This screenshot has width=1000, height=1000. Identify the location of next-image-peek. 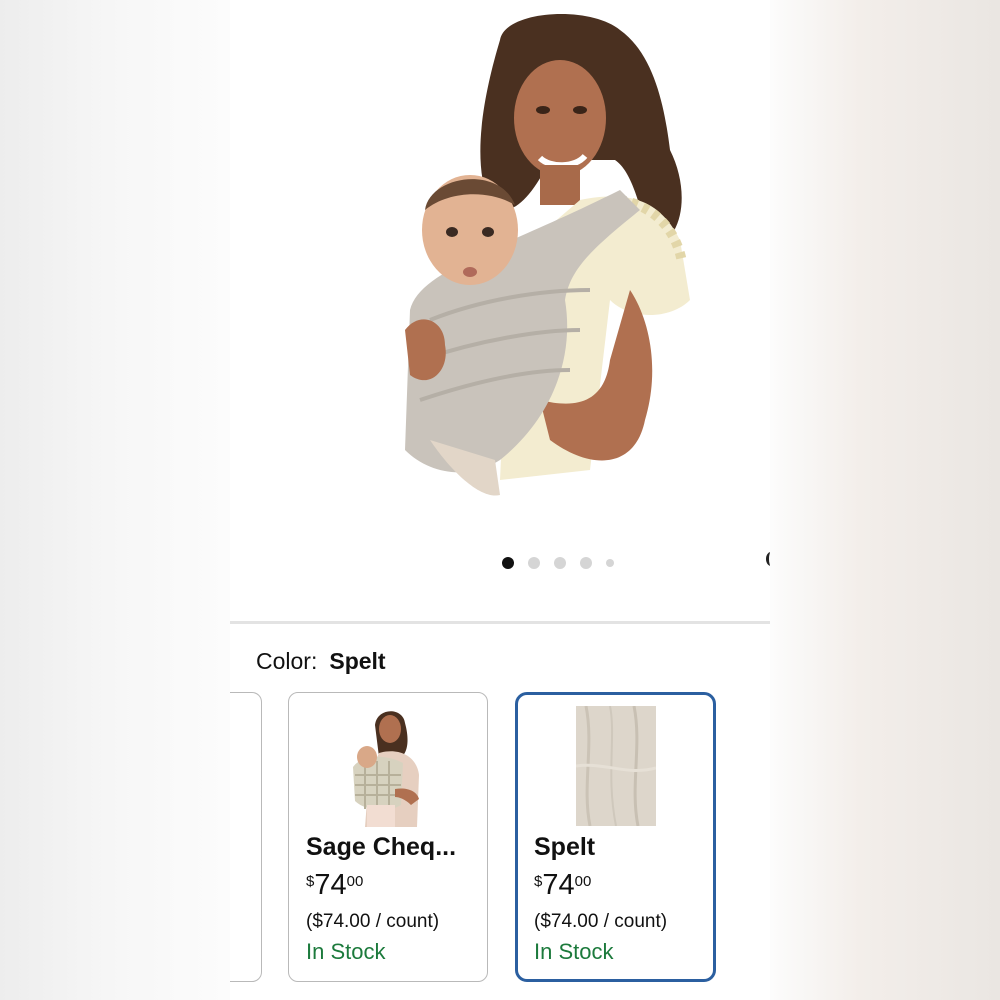
(768, 559).